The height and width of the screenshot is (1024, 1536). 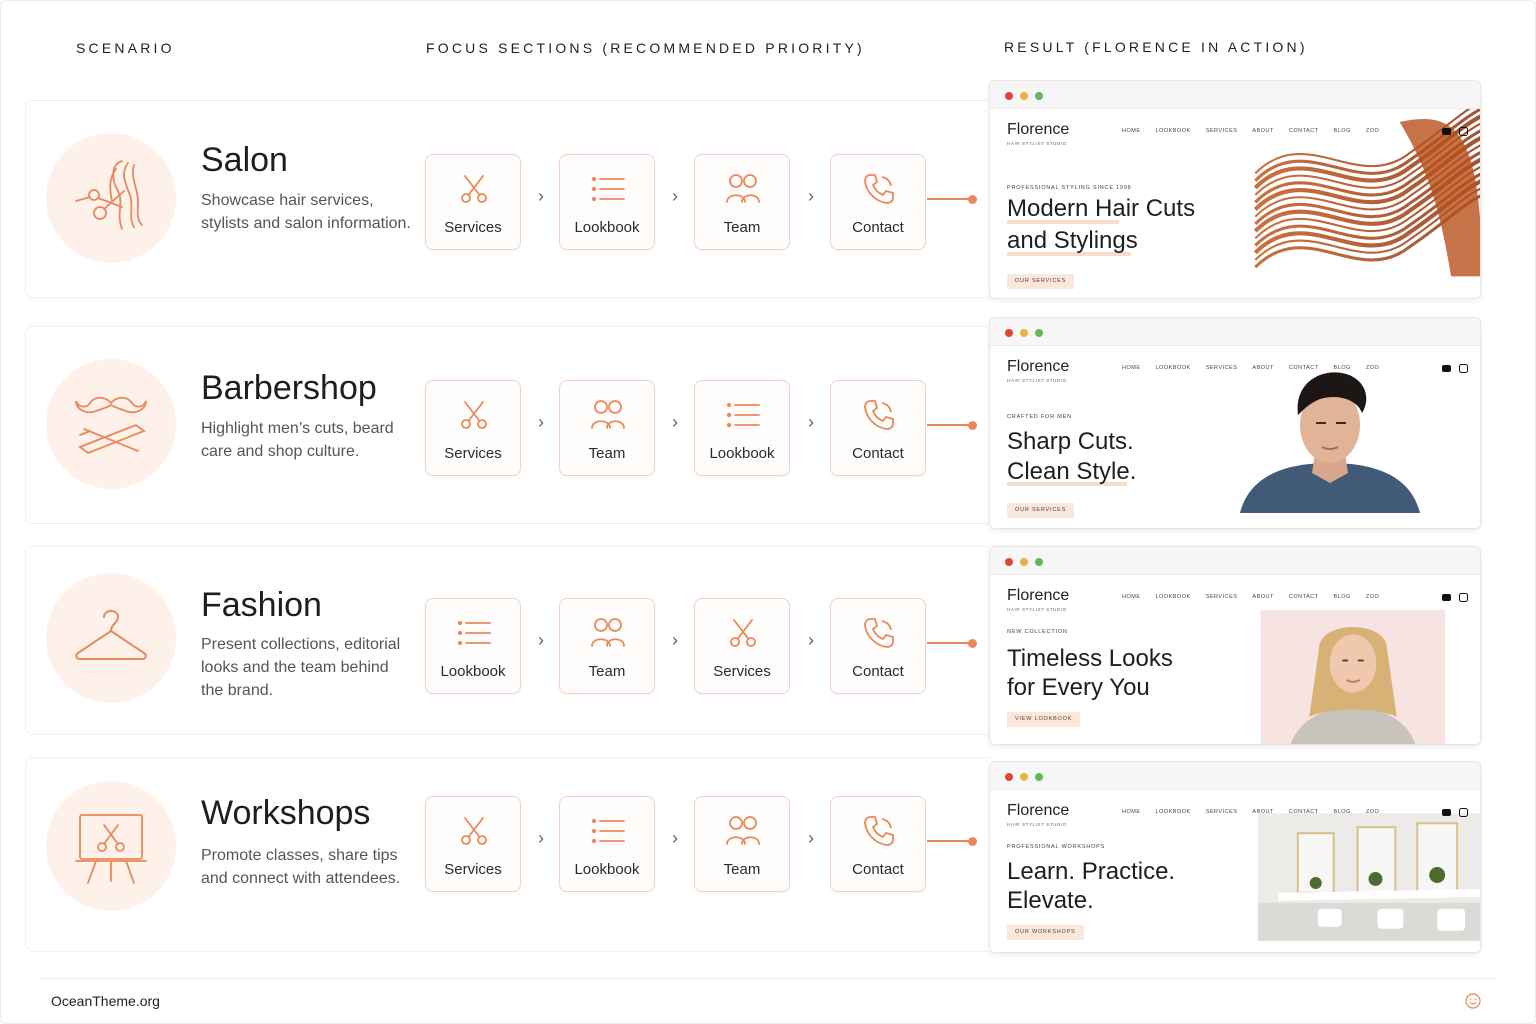 I want to click on footer-site: OceanTheme.org, so click(x=105, y=1001).